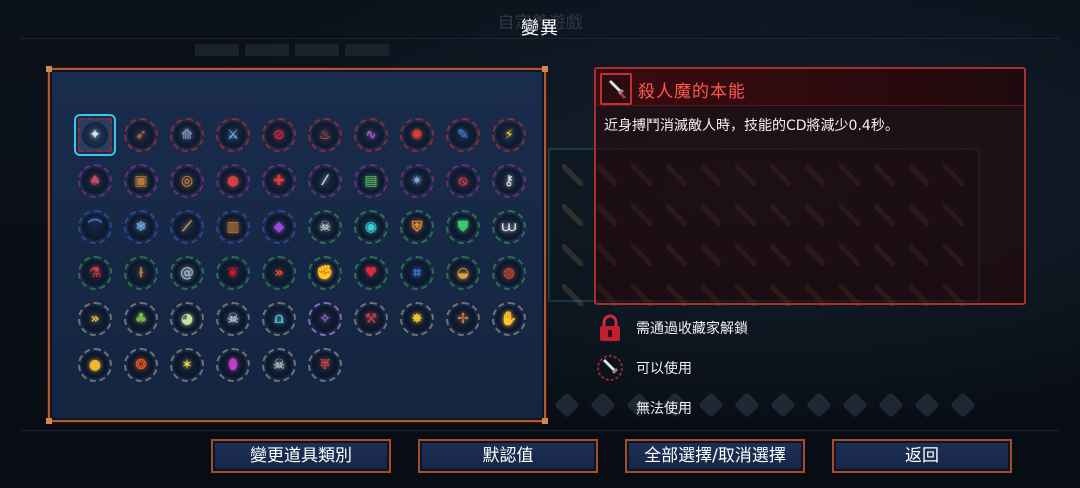 The width and height of the screenshot is (1080, 488). Describe the element at coordinates (141, 365) in the screenshot. I see `mutation-slot: ❂` at that location.